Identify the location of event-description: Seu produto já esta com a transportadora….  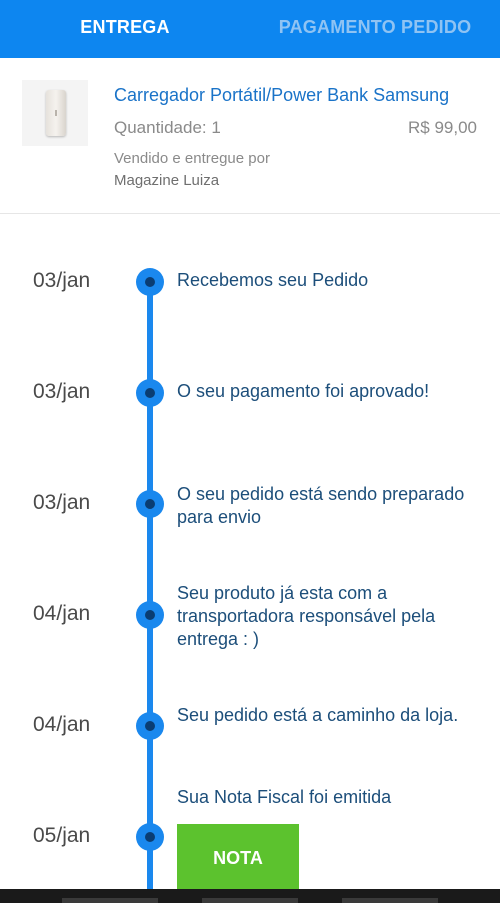
(306, 616).